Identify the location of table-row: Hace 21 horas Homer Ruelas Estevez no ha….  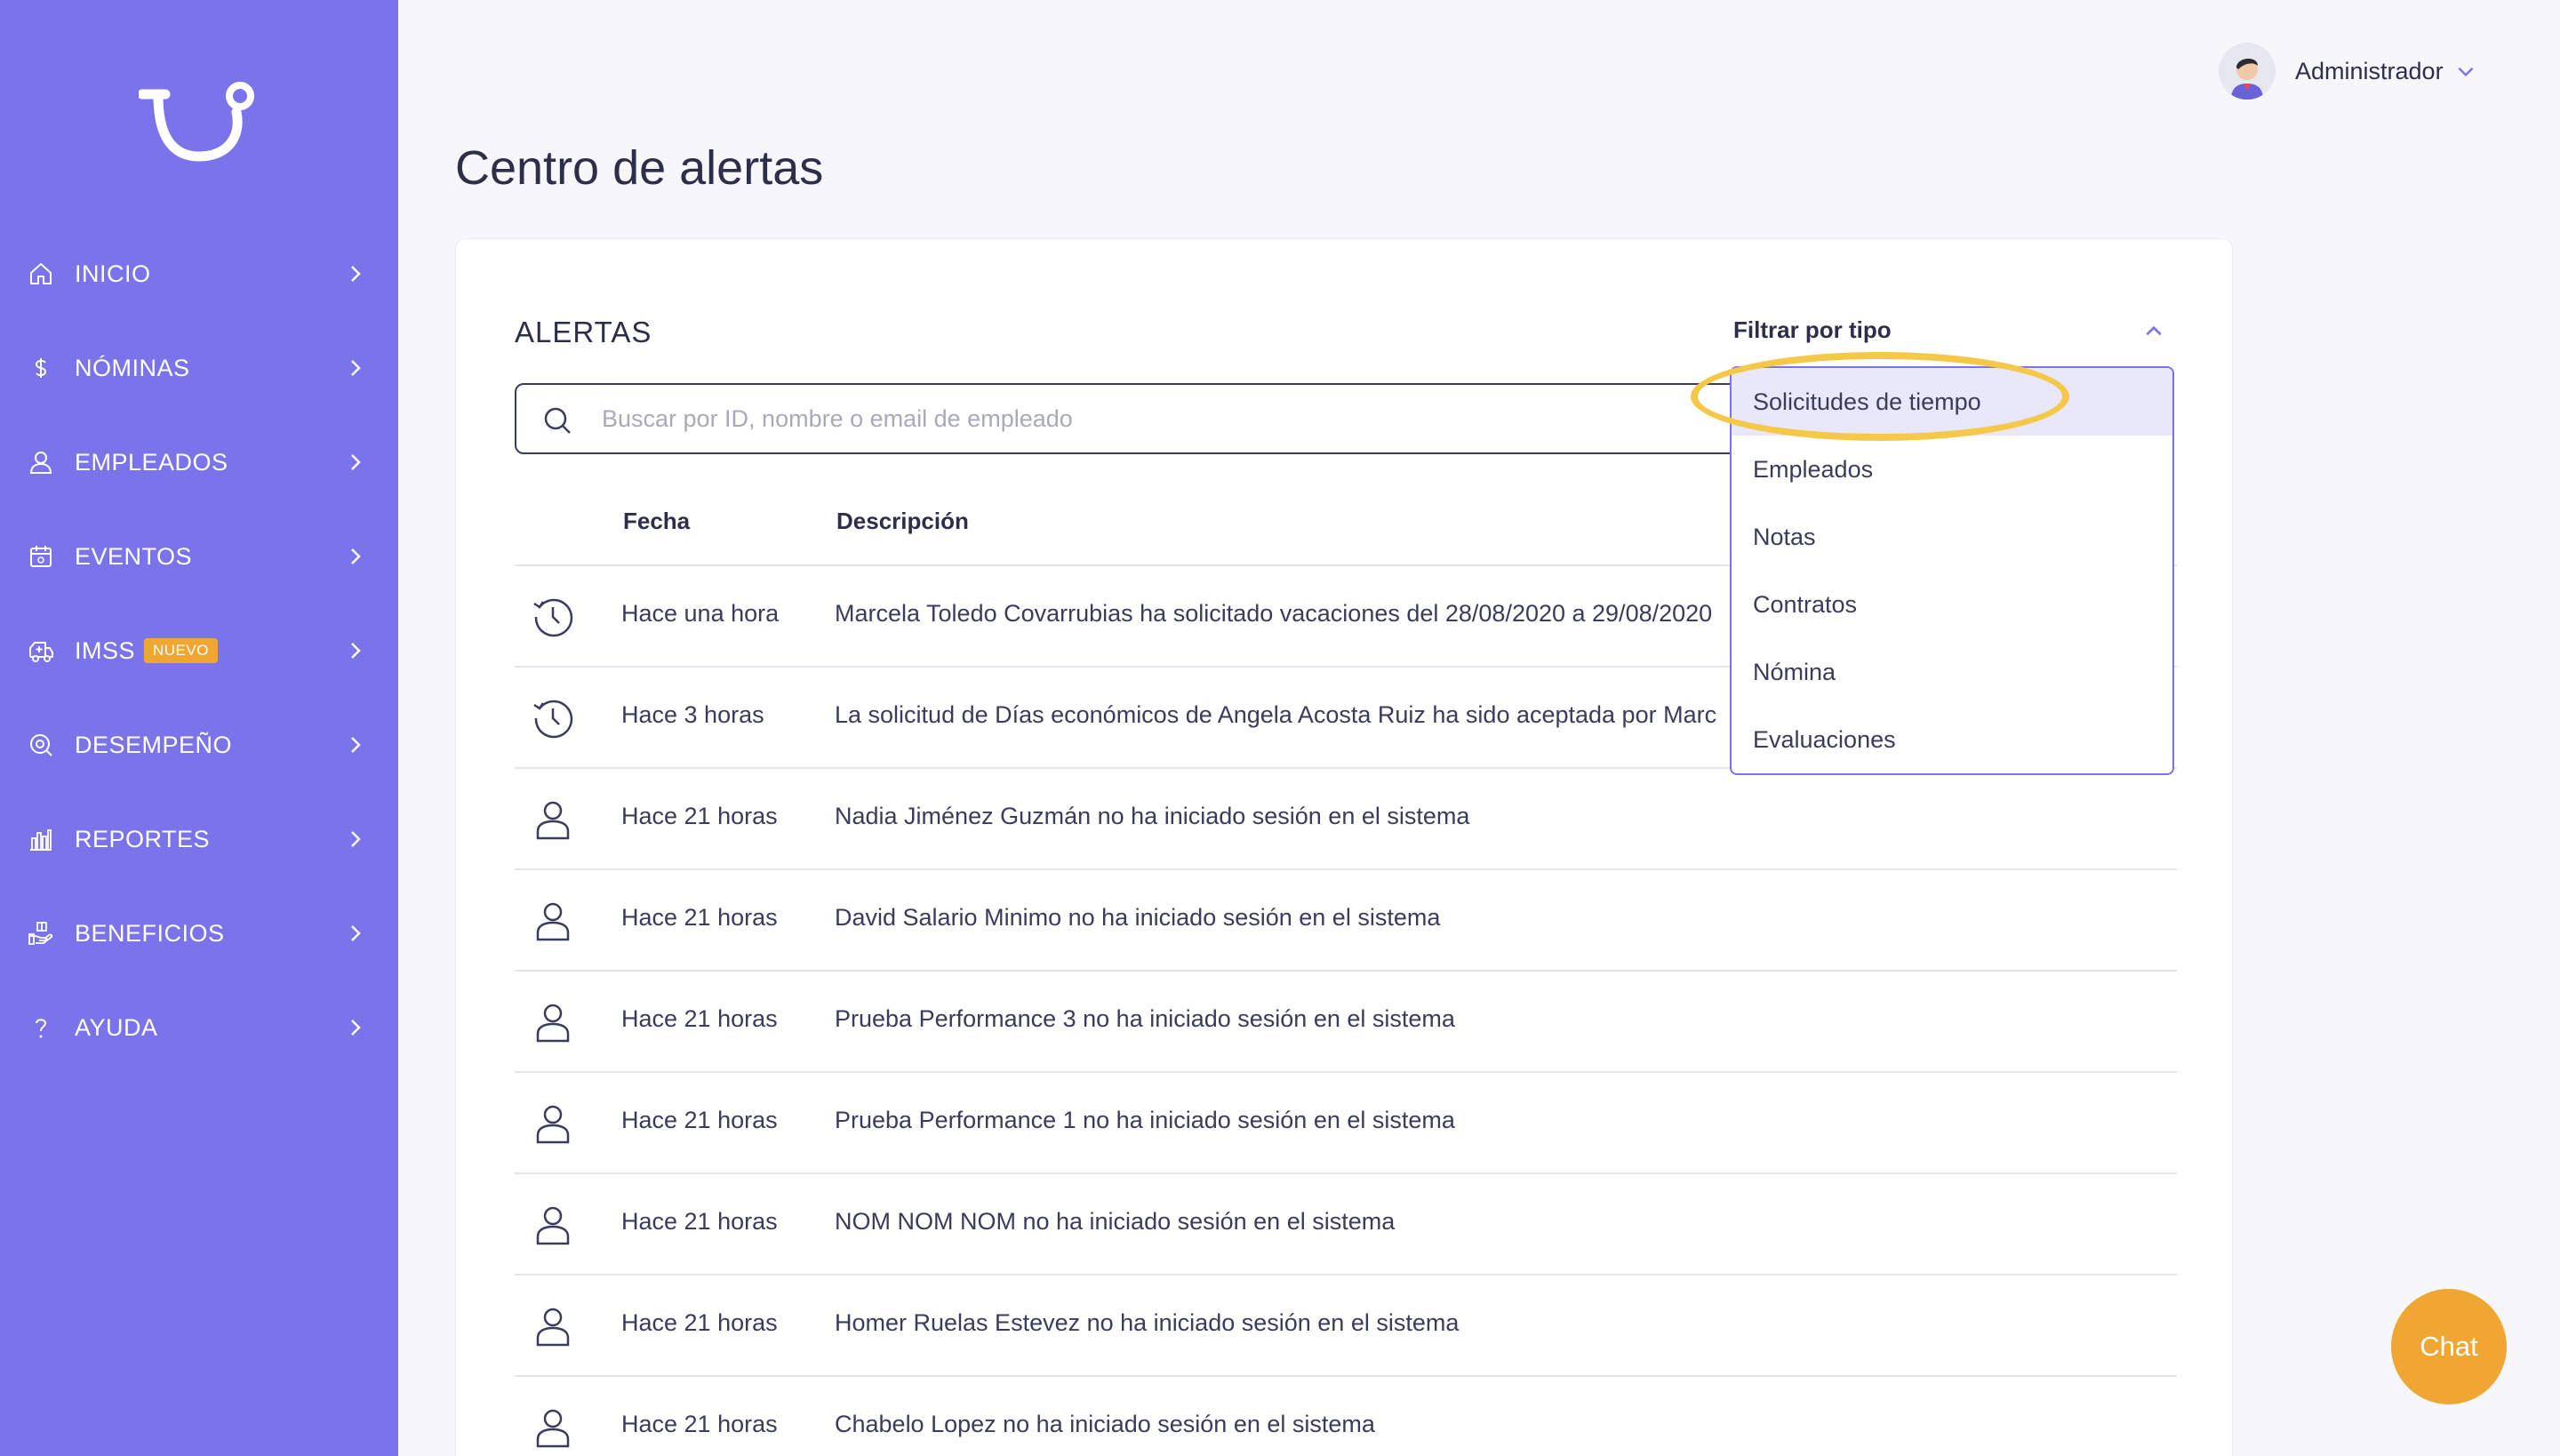
(1346, 1324).